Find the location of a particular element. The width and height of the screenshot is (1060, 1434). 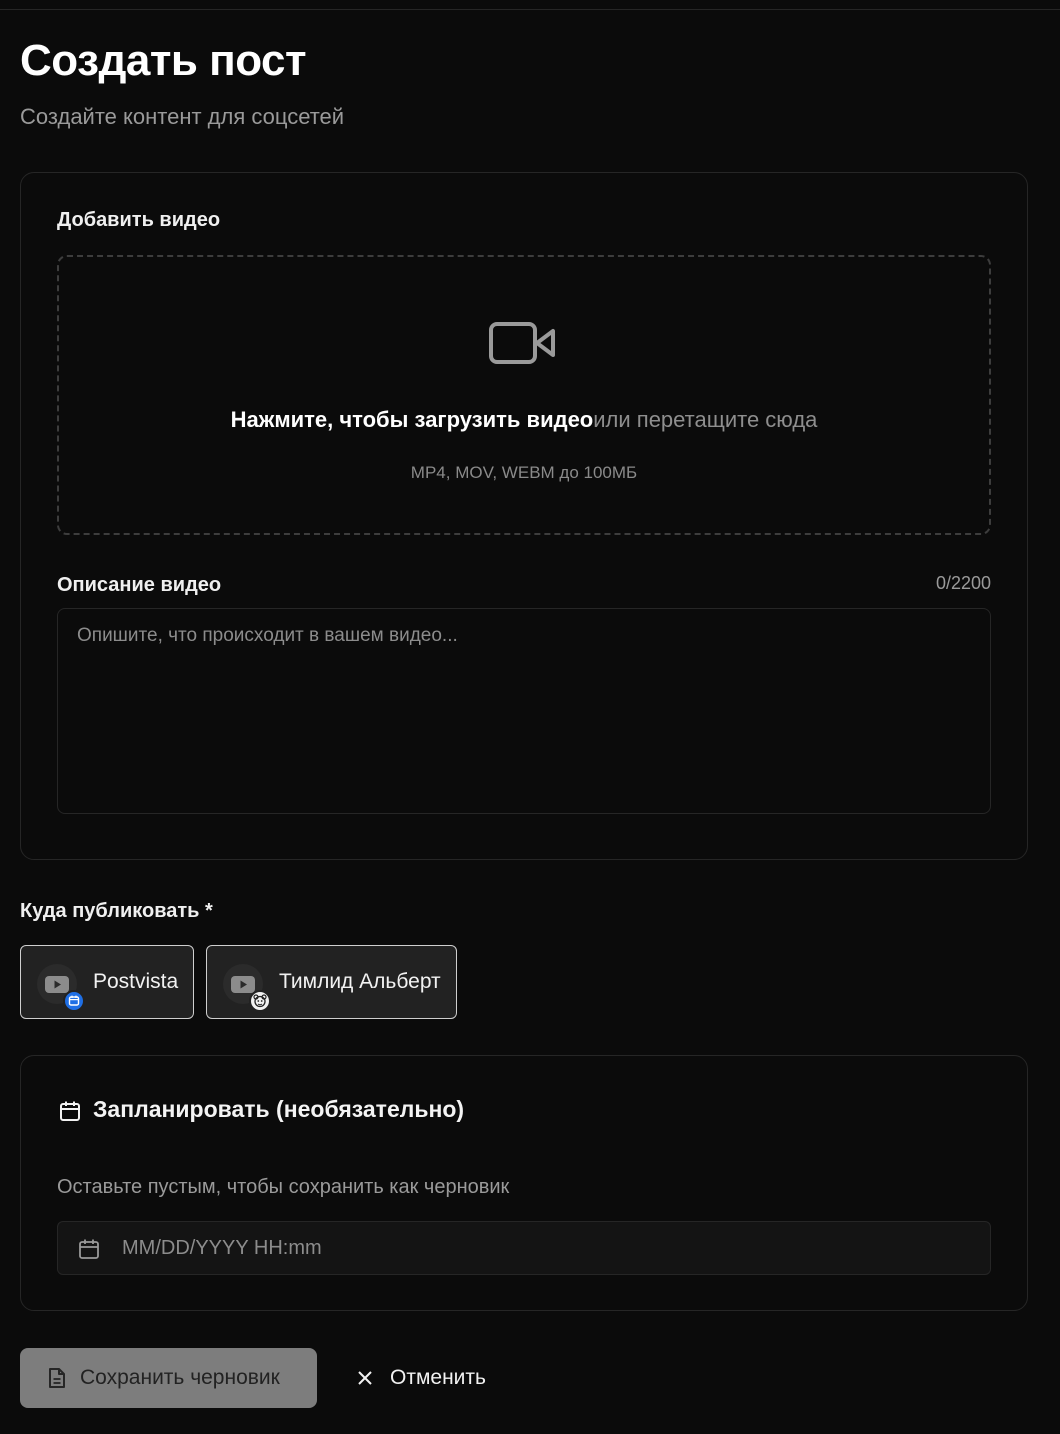

avatar-badge-icon is located at coordinates (260, 1001).